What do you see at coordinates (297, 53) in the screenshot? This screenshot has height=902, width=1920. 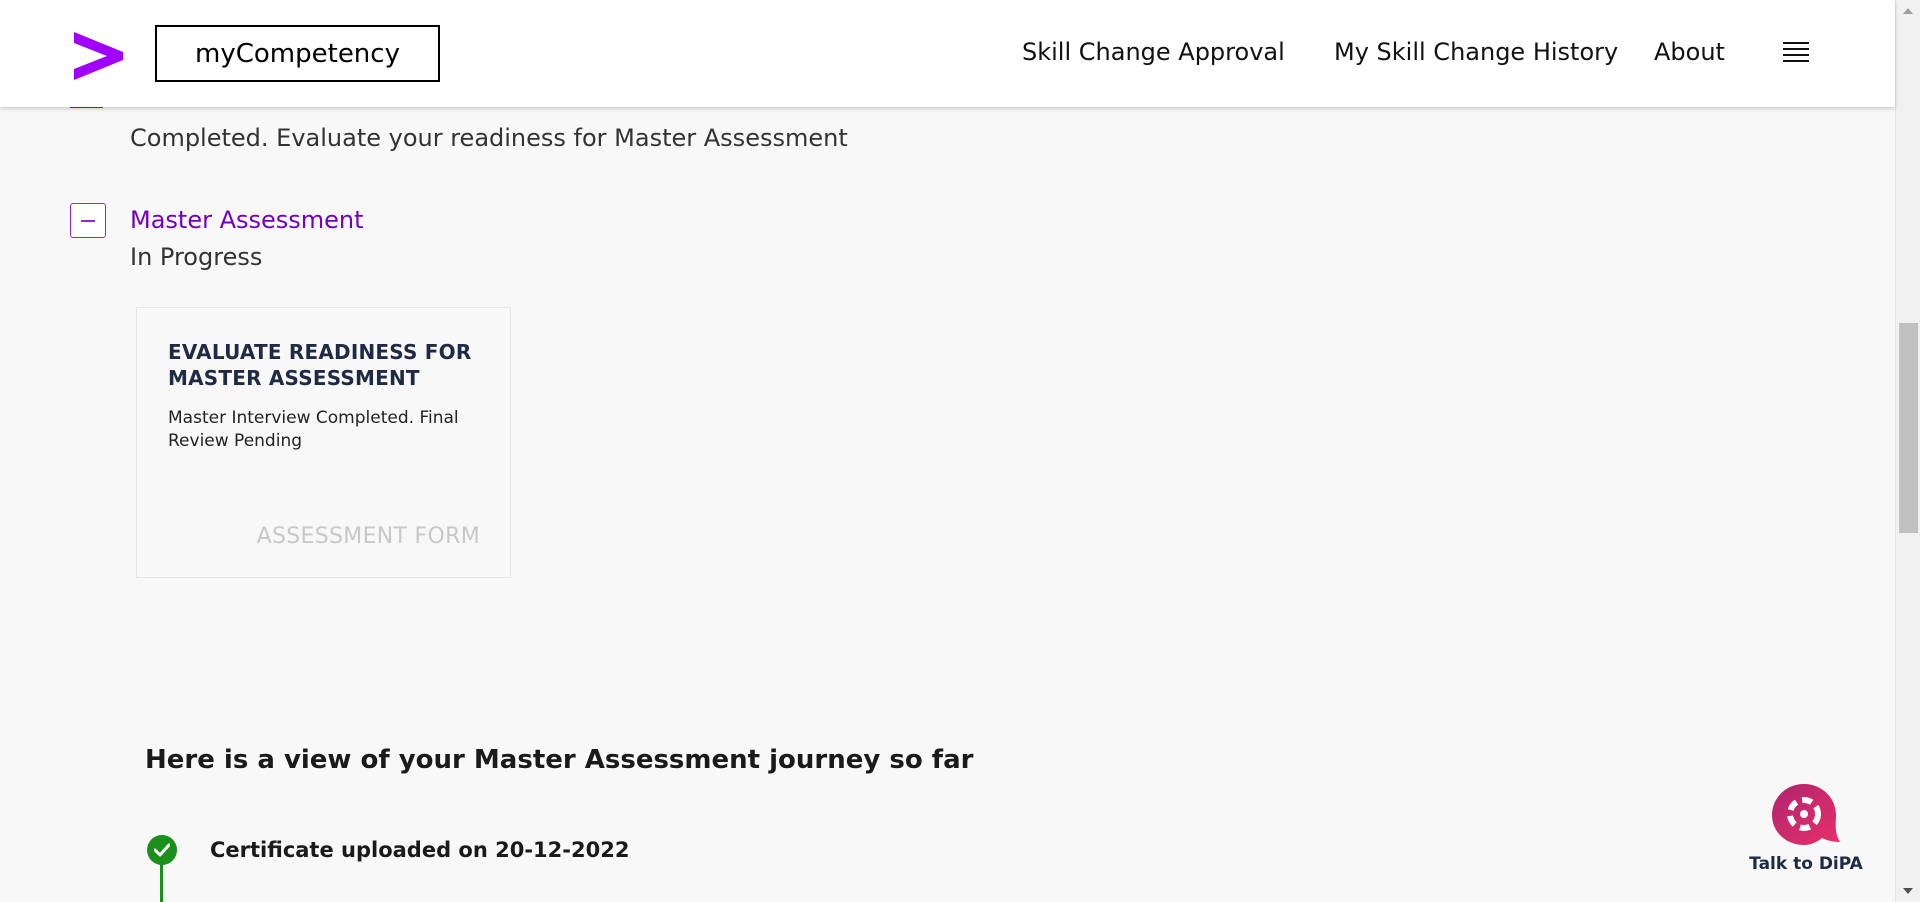 I see `app-title: myCompetency` at bounding box center [297, 53].